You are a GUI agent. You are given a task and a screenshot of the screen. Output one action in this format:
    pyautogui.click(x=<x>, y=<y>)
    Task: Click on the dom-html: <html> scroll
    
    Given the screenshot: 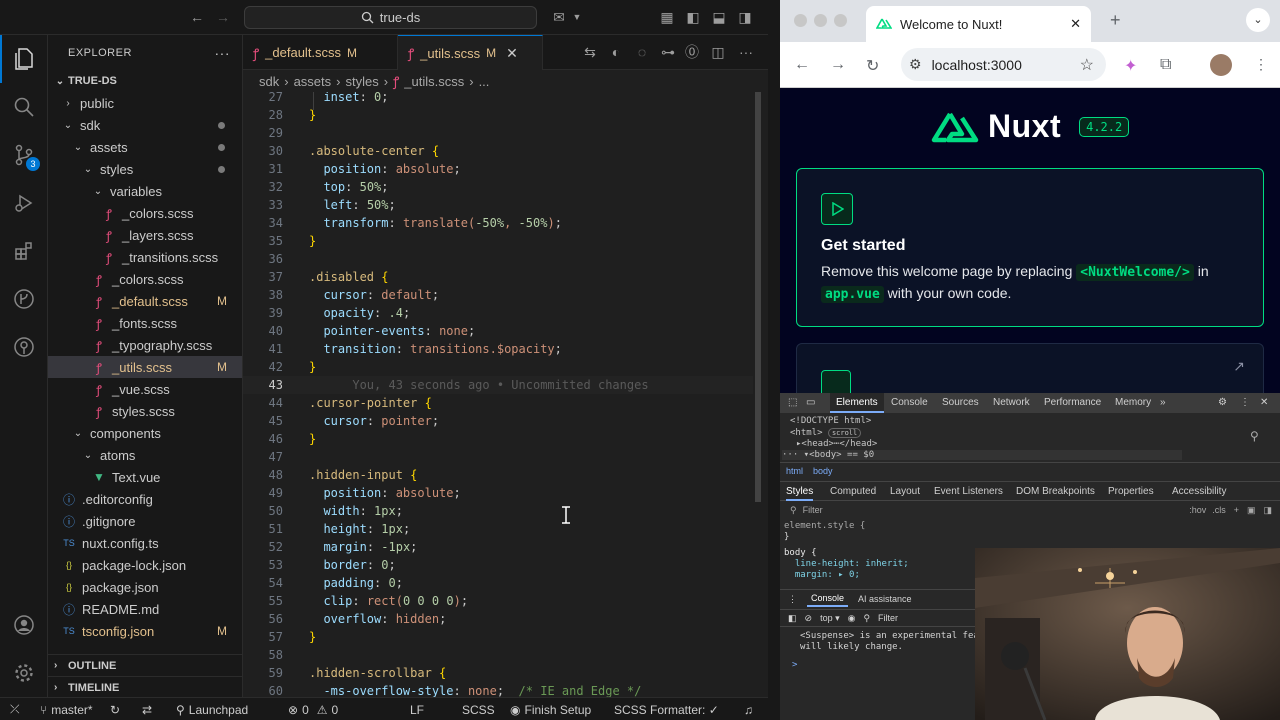 What is the action you would take?
    pyautogui.click(x=826, y=433)
    